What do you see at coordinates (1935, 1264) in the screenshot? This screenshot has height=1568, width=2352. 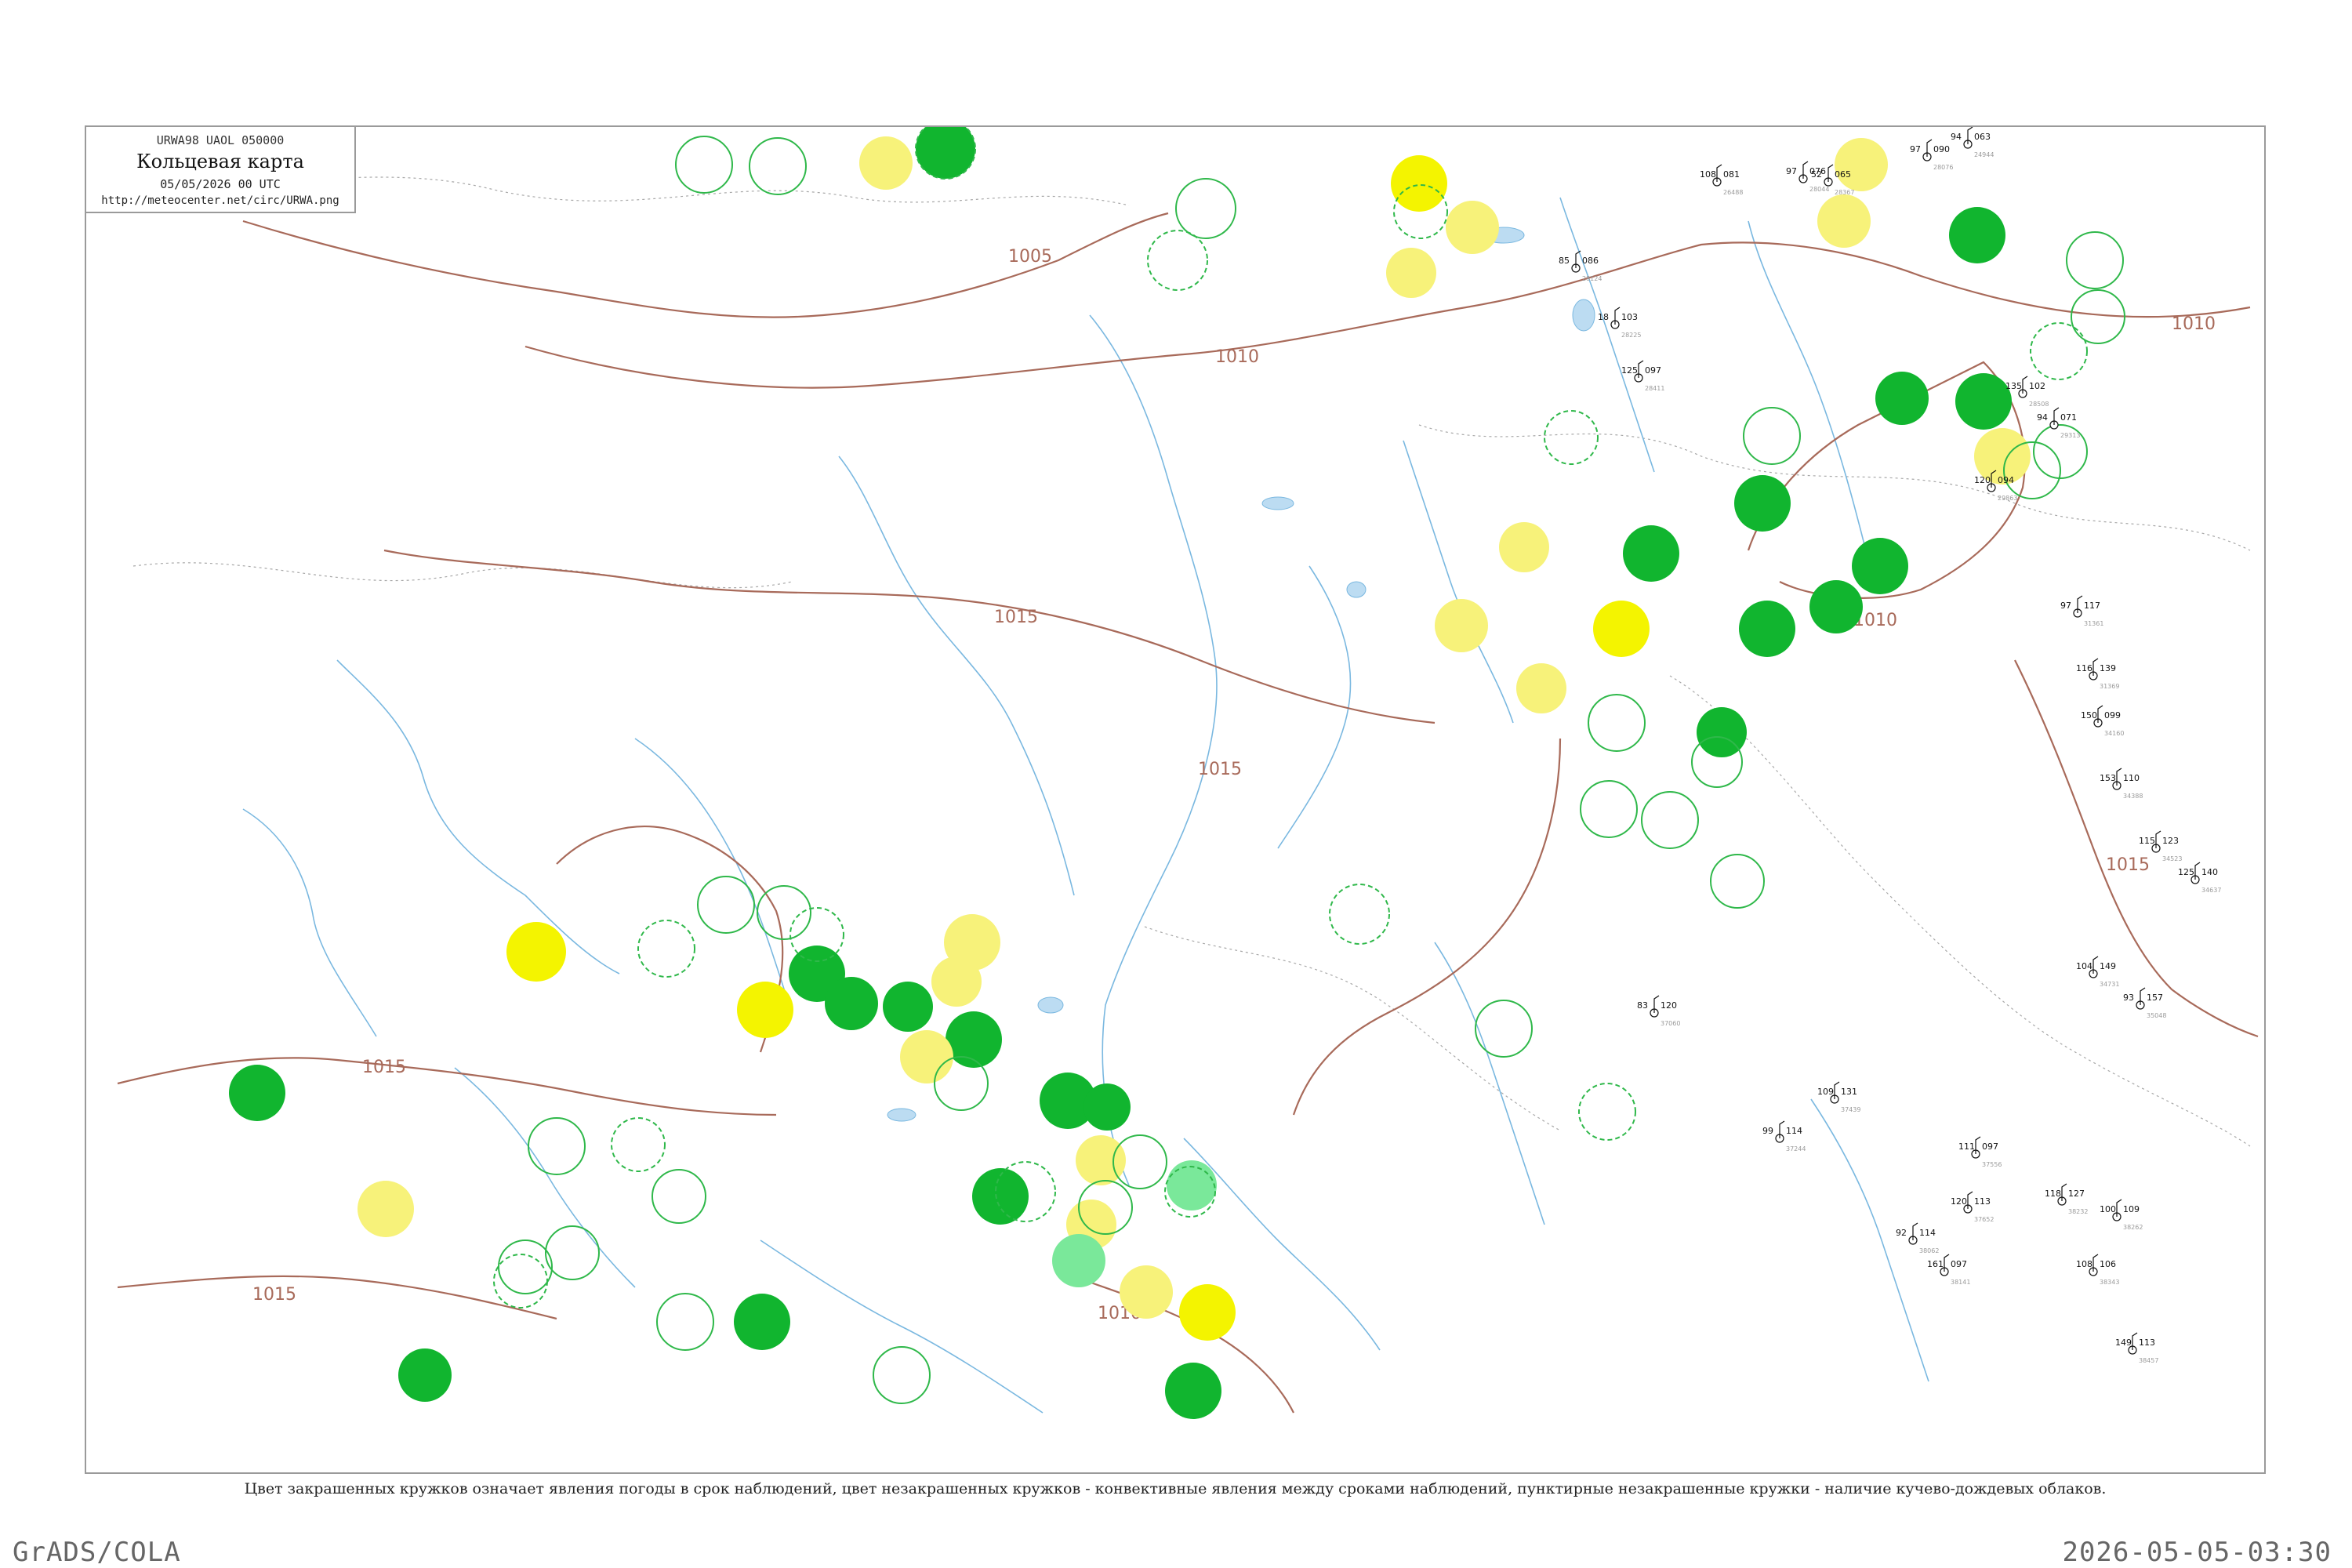 I see `station-temperature: 161` at bounding box center [1935, 1264].